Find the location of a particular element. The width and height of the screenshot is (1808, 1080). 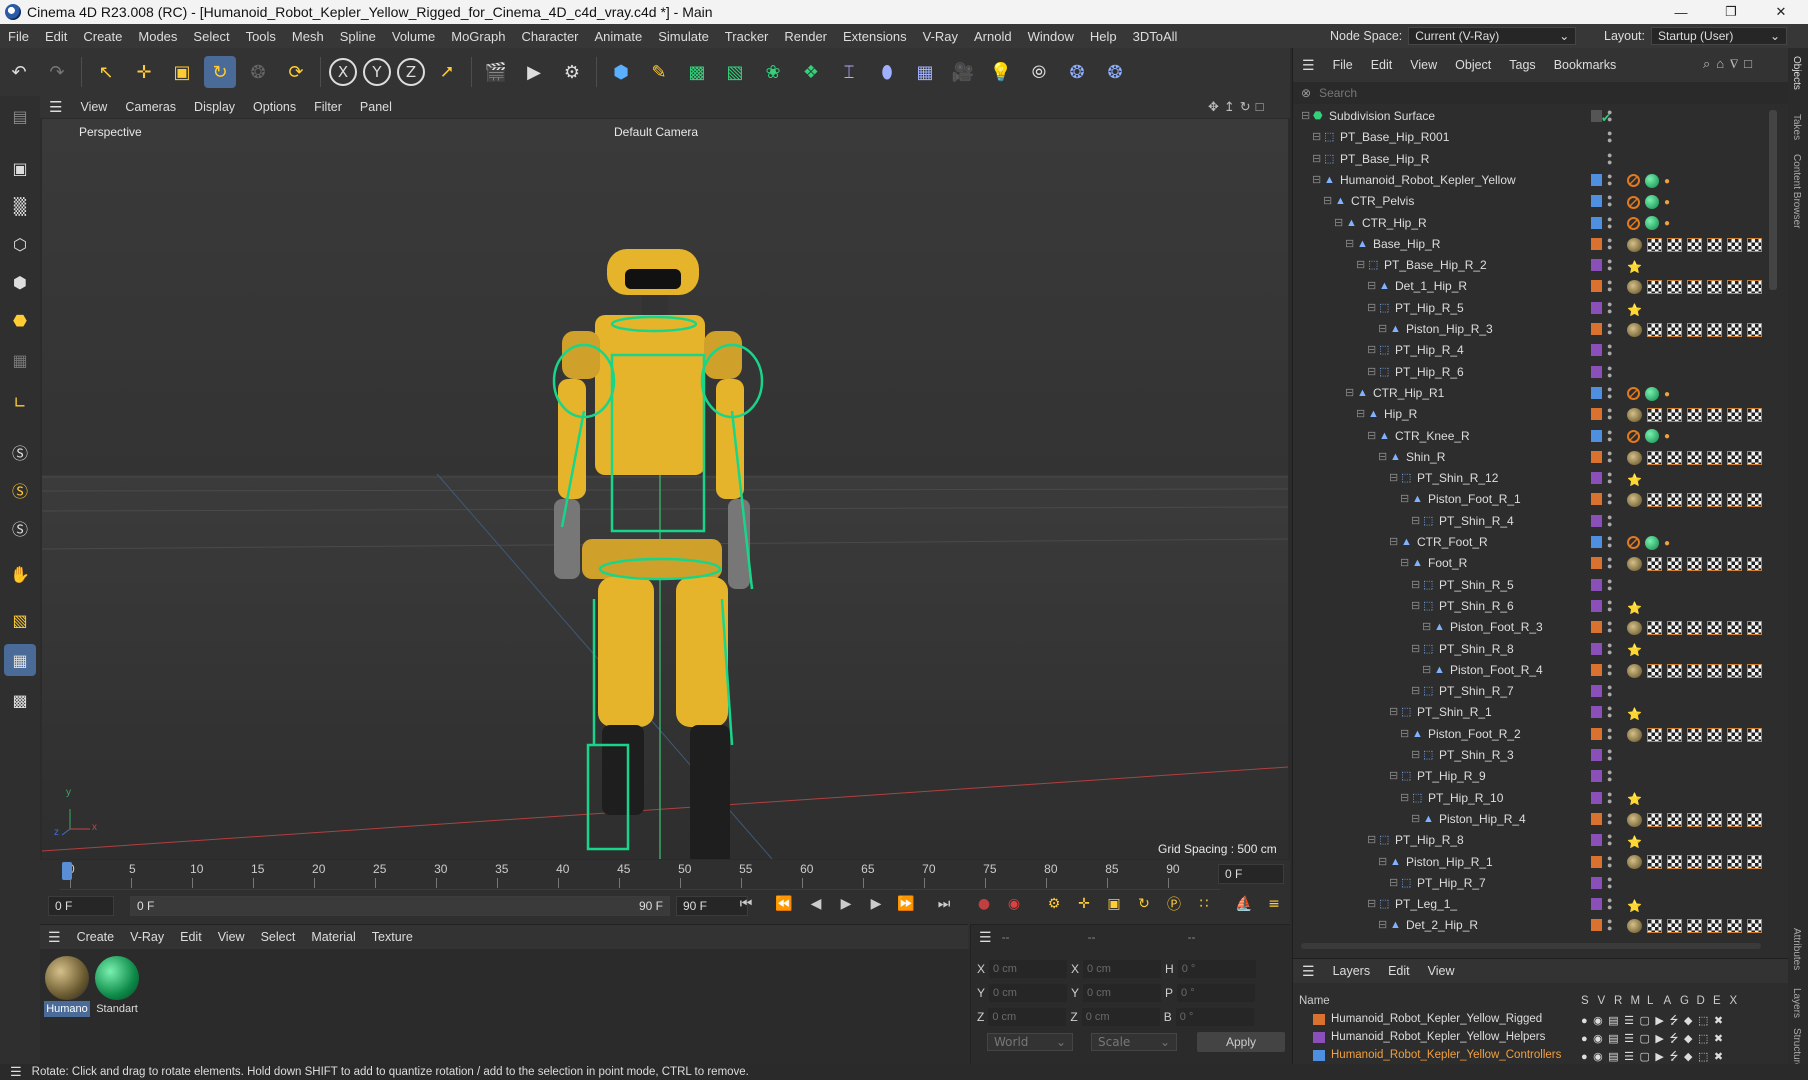

object-row: ⊟ ⬚ PT_Shin_R_6 ● ● ⭐ is located at coordinates (1533, 606).